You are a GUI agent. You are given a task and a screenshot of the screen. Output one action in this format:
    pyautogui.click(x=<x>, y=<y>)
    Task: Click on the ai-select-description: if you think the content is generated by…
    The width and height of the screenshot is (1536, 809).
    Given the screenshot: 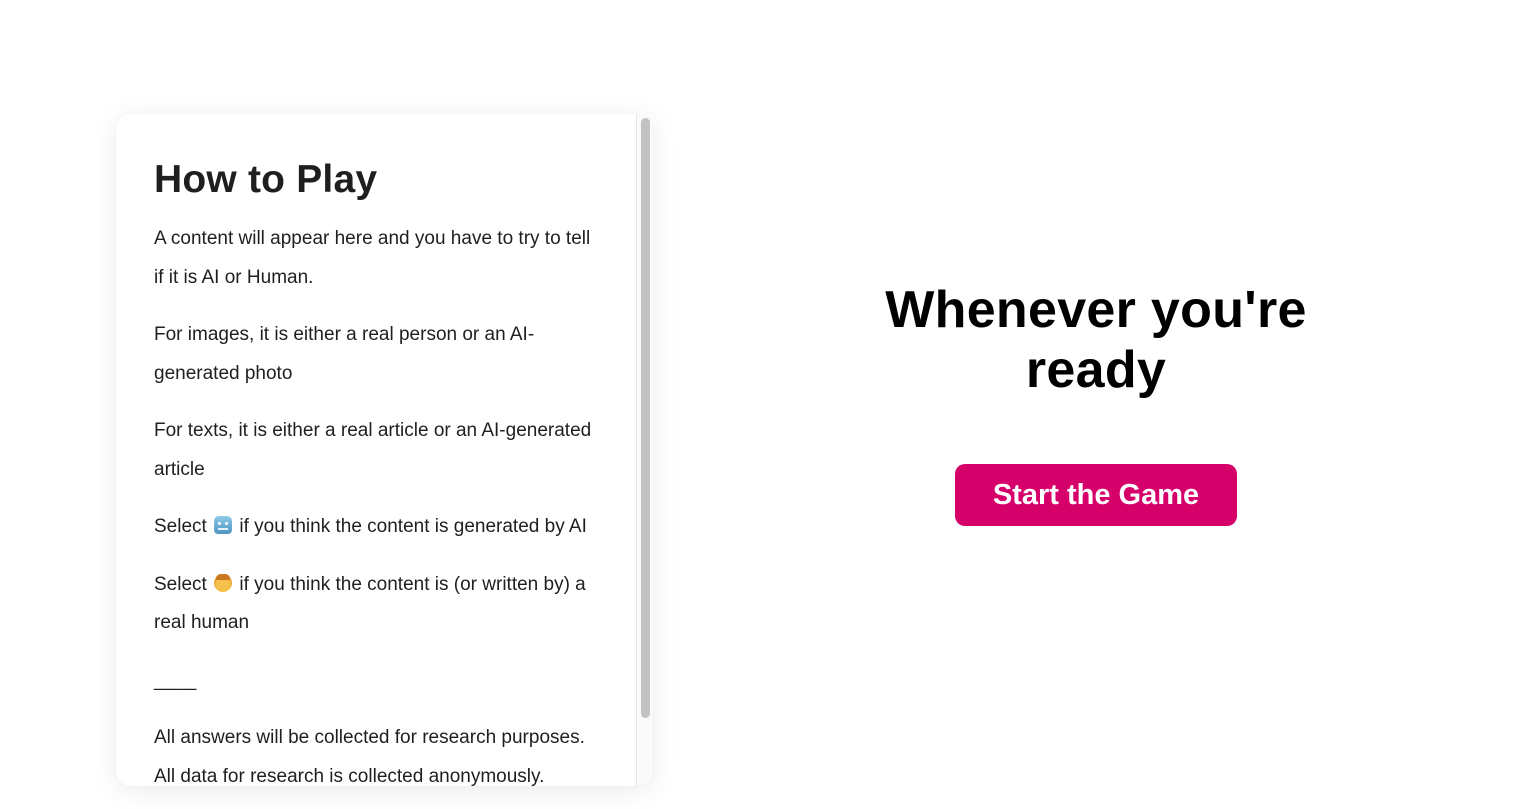 What is the action you would take?
    pyautogui.click(x=413, y=526)
    